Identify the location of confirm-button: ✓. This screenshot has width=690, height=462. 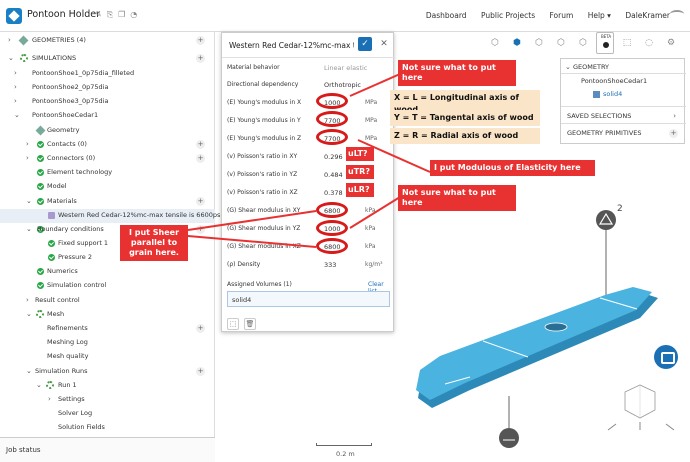
(365, 44).